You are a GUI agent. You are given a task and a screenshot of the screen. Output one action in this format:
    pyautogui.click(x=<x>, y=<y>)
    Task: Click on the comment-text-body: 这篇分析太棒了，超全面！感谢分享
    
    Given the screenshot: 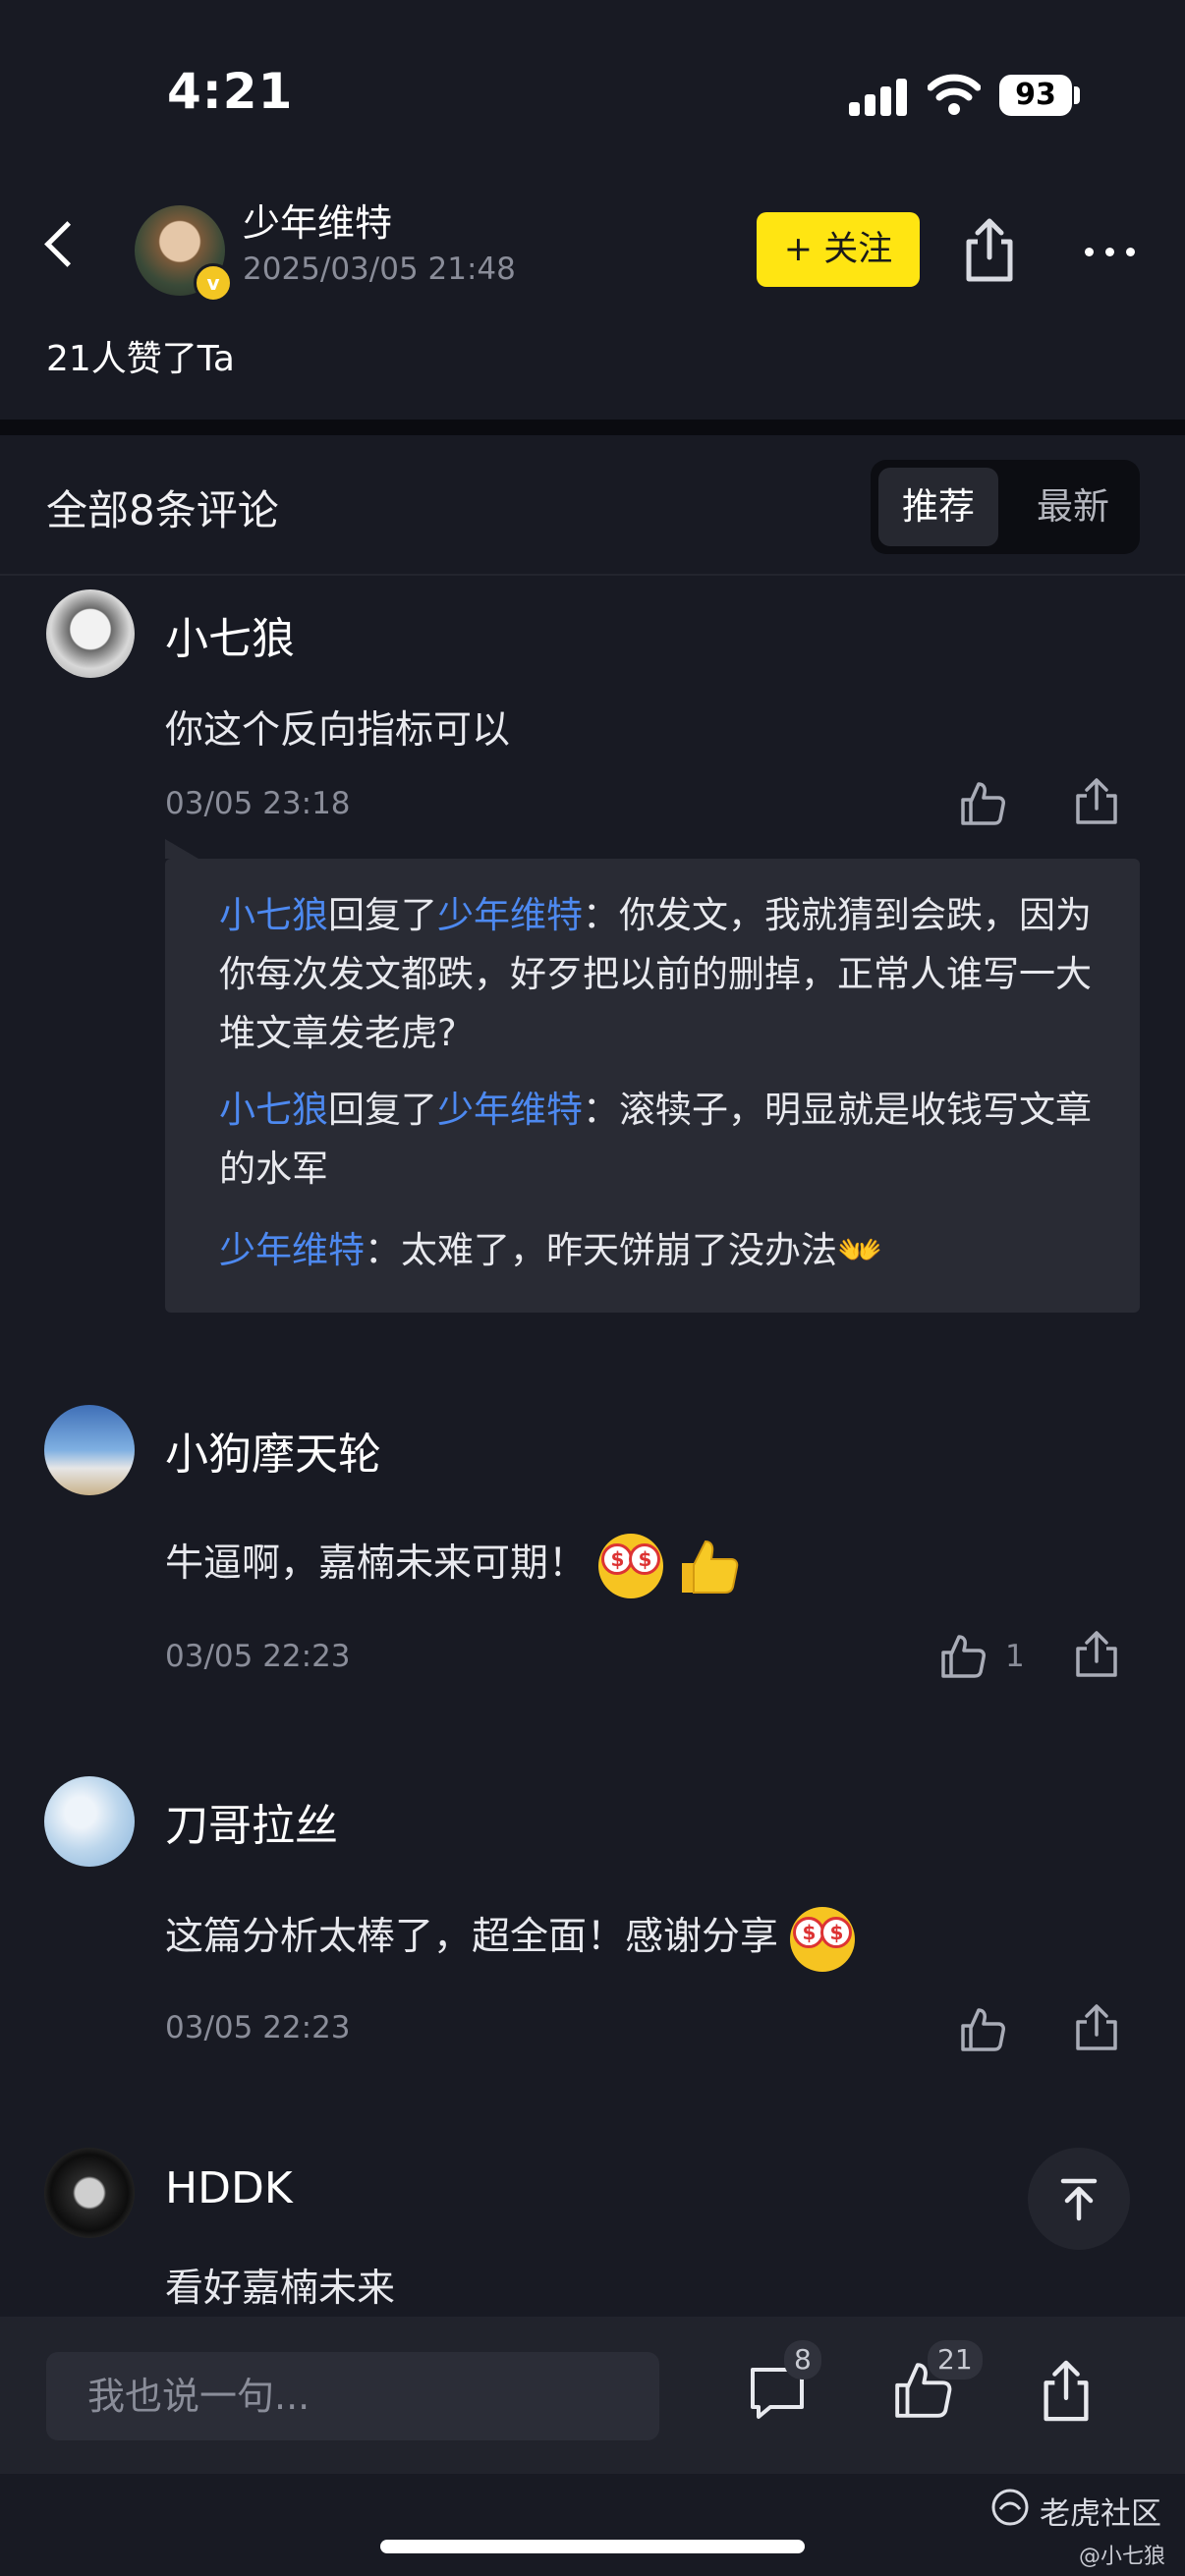 What is the action you would take?
    pyautogui.click(x=472, y=1937)
    